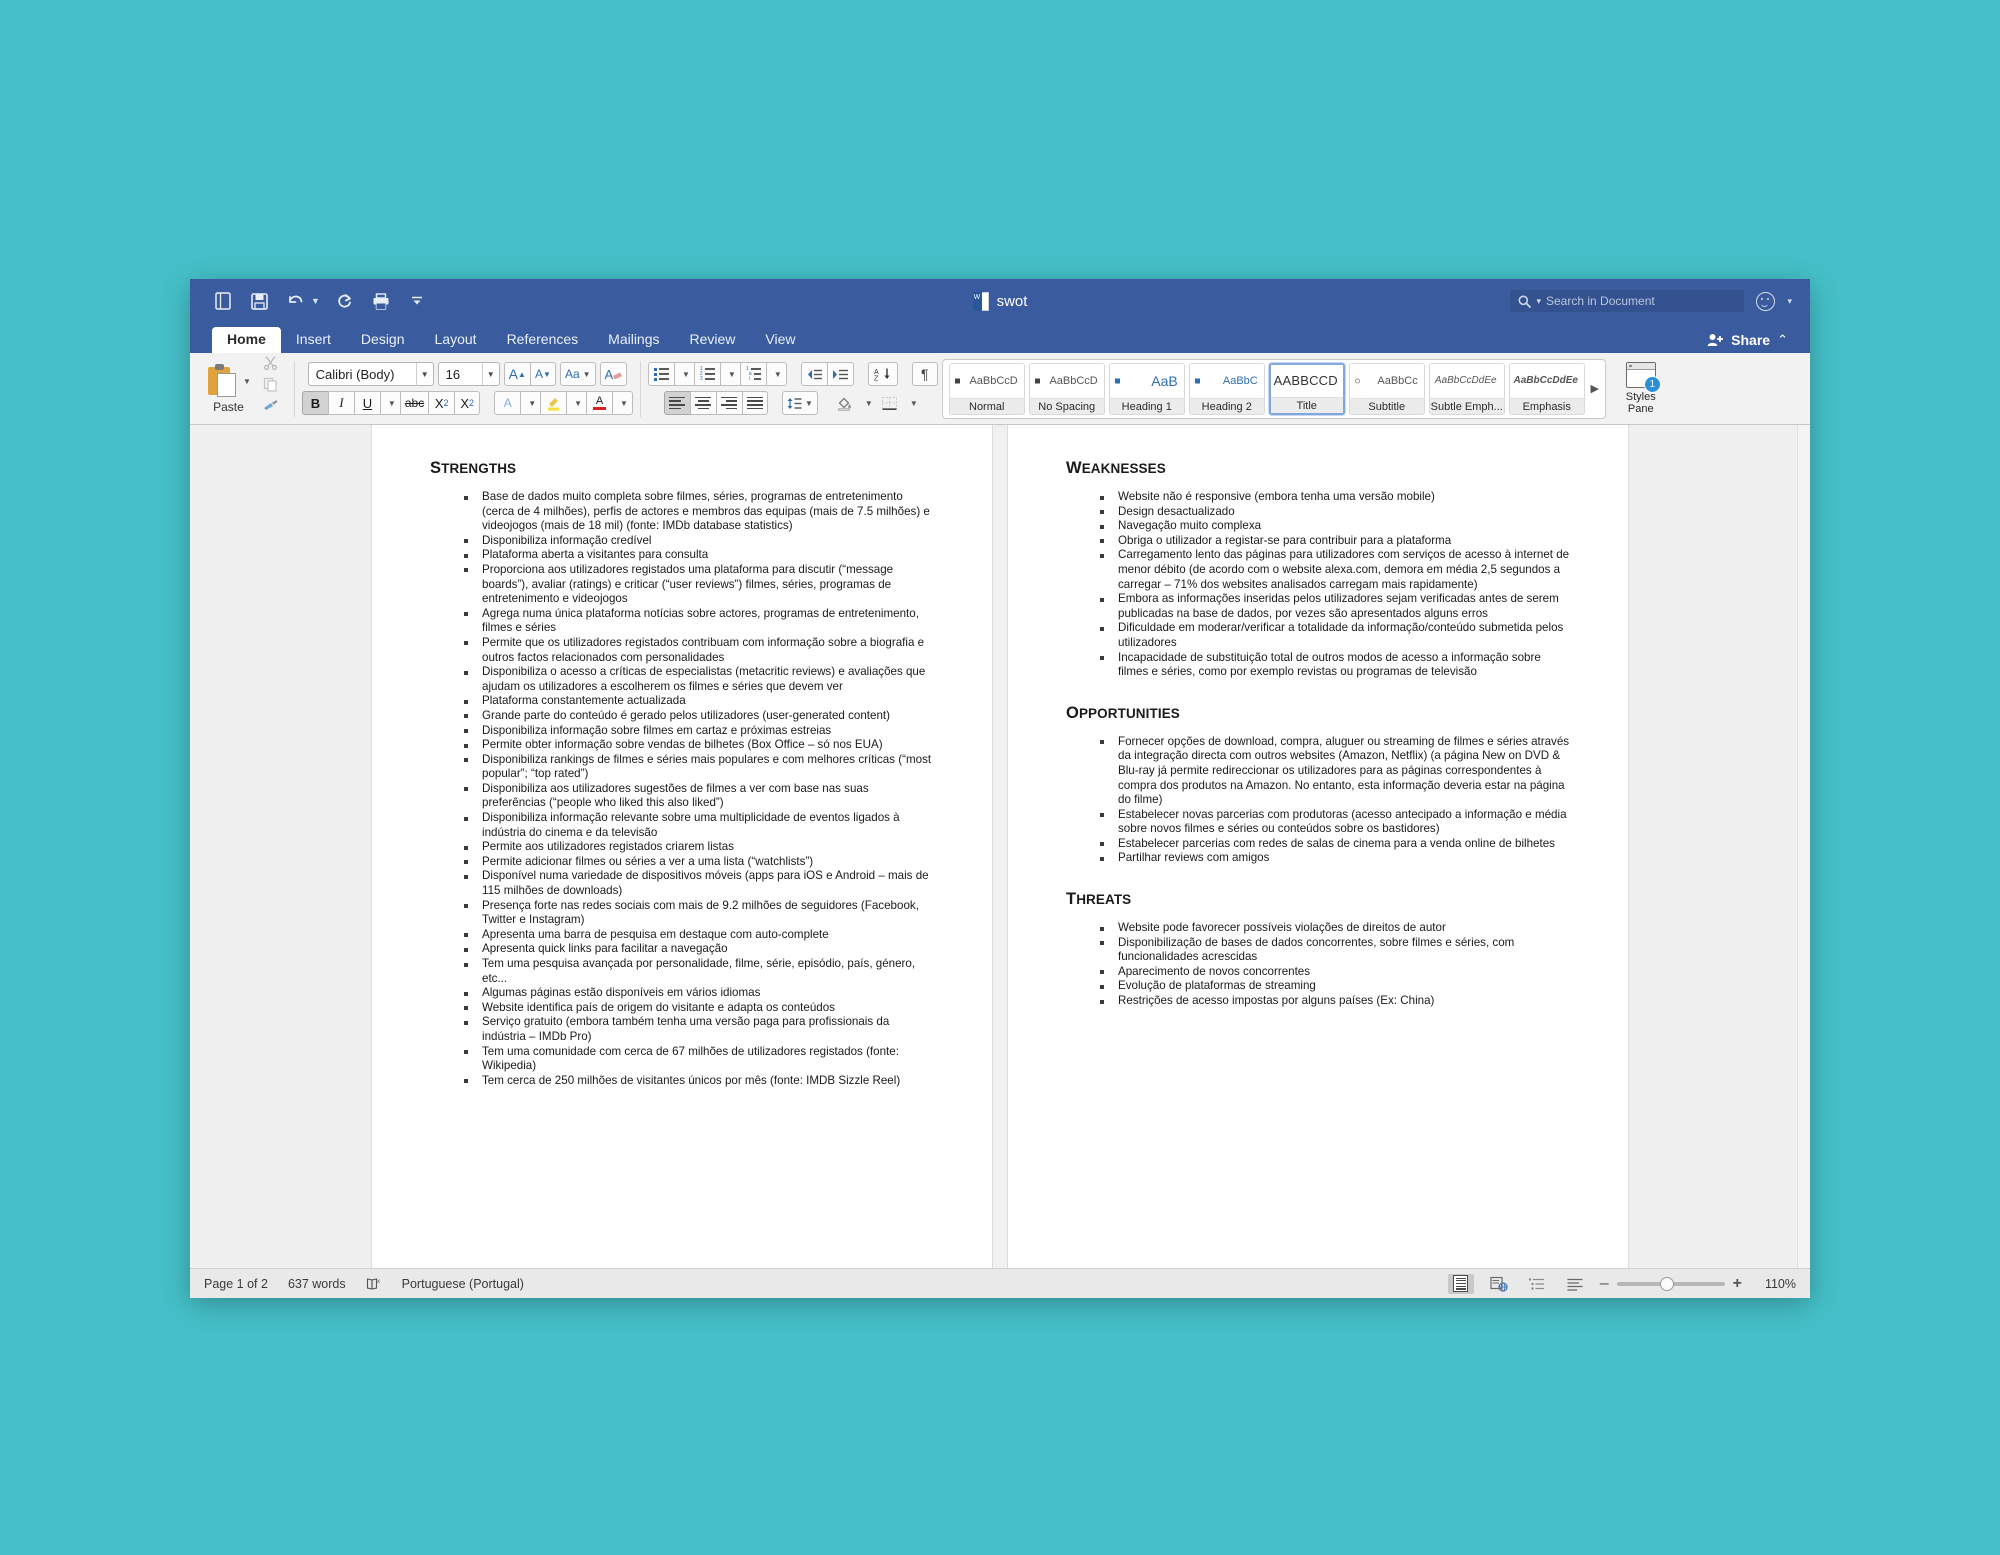  Describe the element at coordinates (223, 301) in the screenshot. I see `new-document-icon` at that location.